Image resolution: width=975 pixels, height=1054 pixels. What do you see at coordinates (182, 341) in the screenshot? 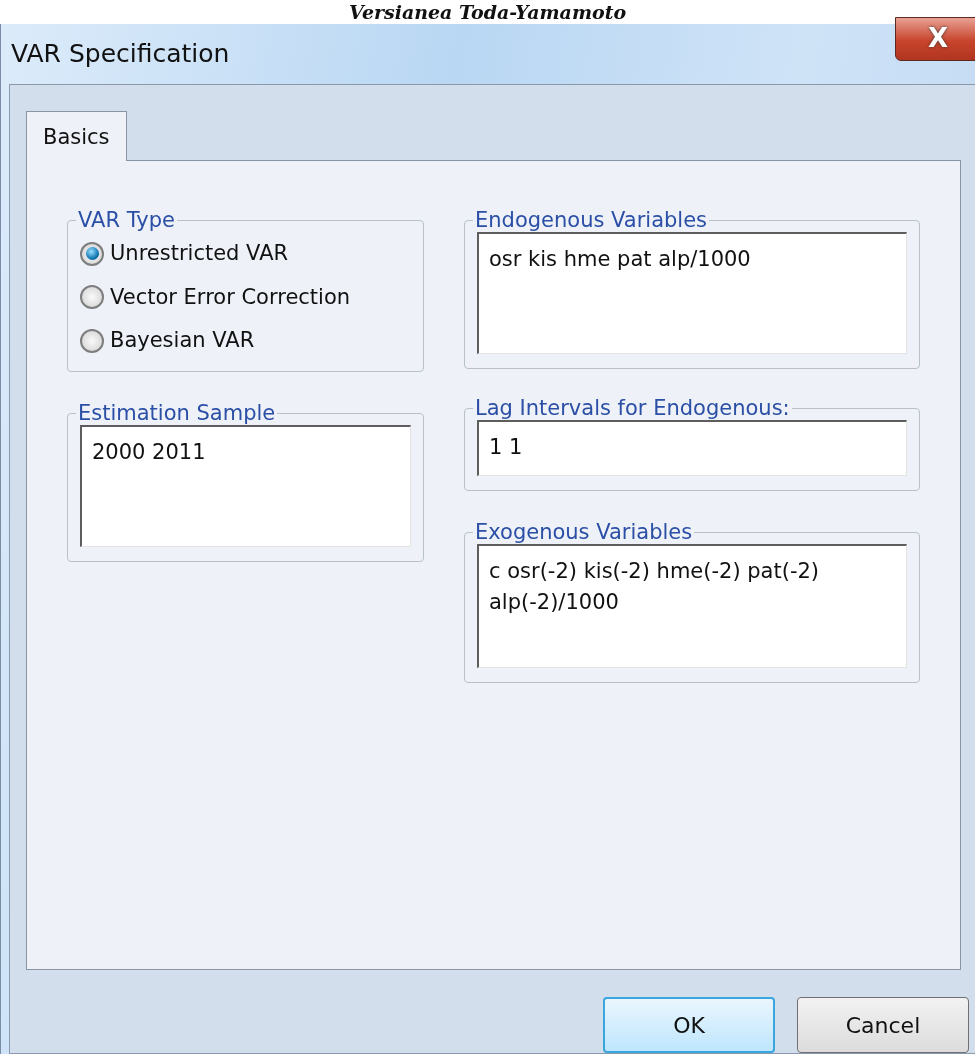
I see `radio-label: Bayesian VAR` at bounding box center [182, 341].